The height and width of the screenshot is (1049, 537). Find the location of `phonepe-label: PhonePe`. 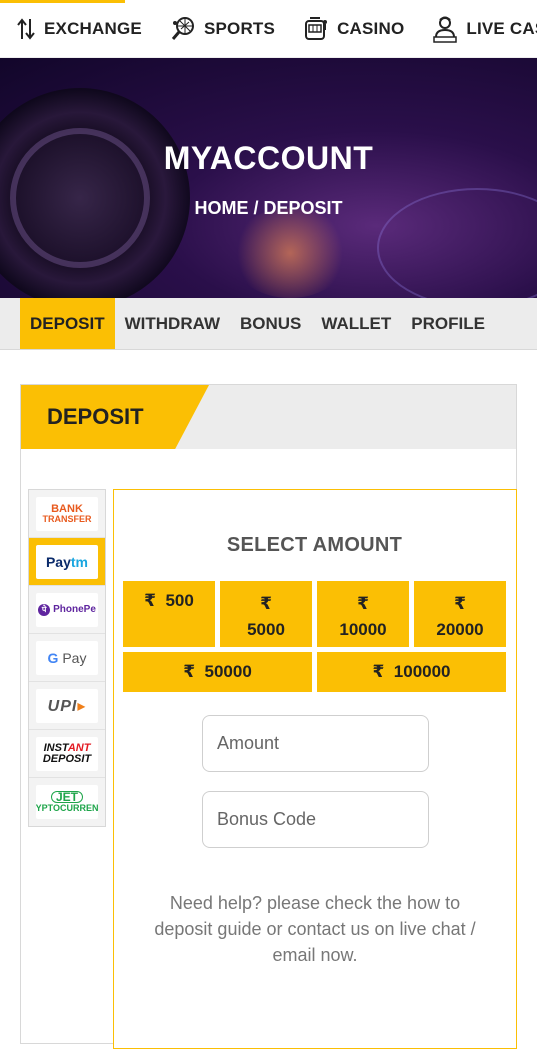

phonepe-label: PhonePe is located at coordinates (74, 609).